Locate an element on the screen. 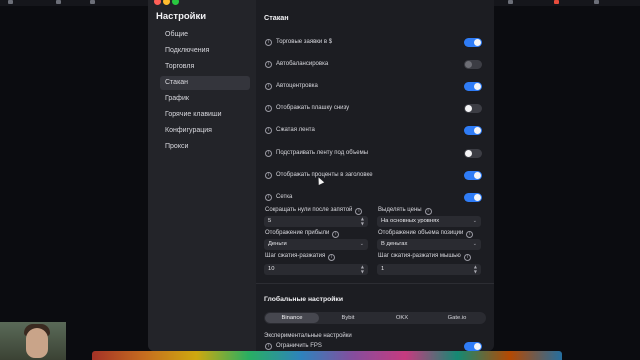  toggle-grid is located at coordinates (473, 197).